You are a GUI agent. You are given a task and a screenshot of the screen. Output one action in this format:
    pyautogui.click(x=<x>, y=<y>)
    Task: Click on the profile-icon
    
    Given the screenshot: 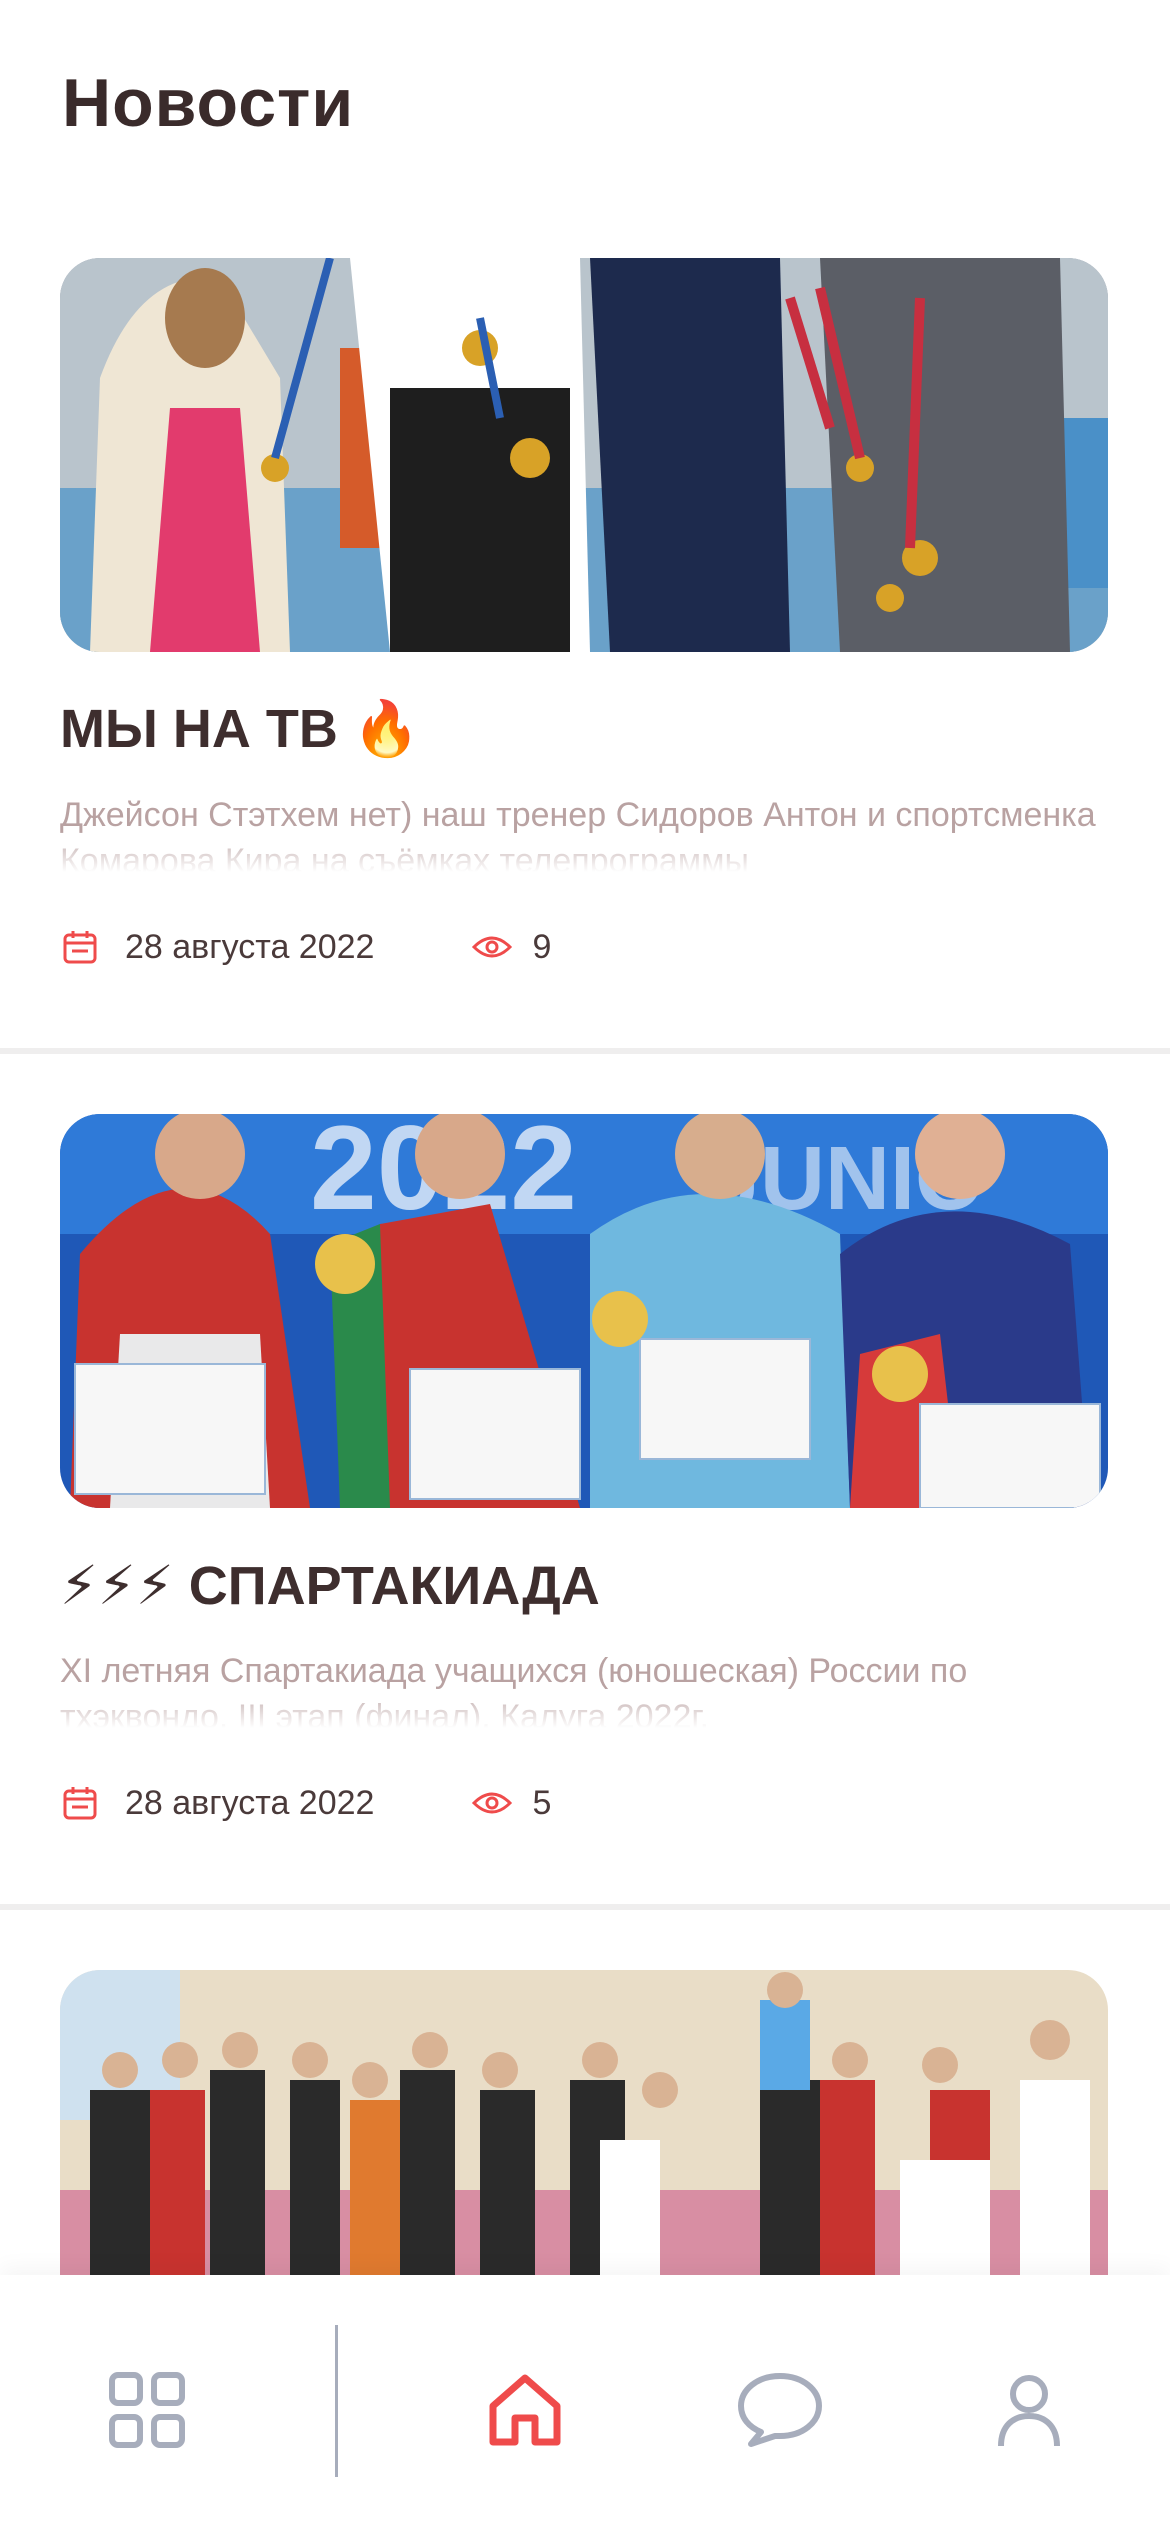 What is the action you would take?
    pyautogui.click(x=1029, y=2410)
    